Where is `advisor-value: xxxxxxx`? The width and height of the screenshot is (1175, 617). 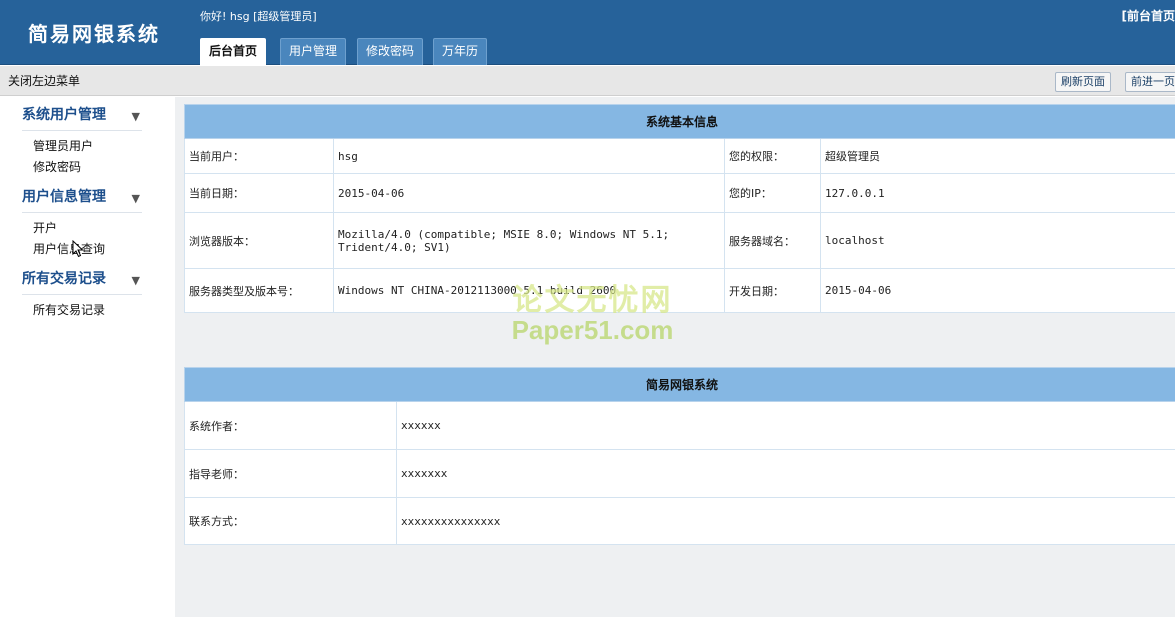
advisor-value: xxxxxxx is located at coordinates (785, 473).